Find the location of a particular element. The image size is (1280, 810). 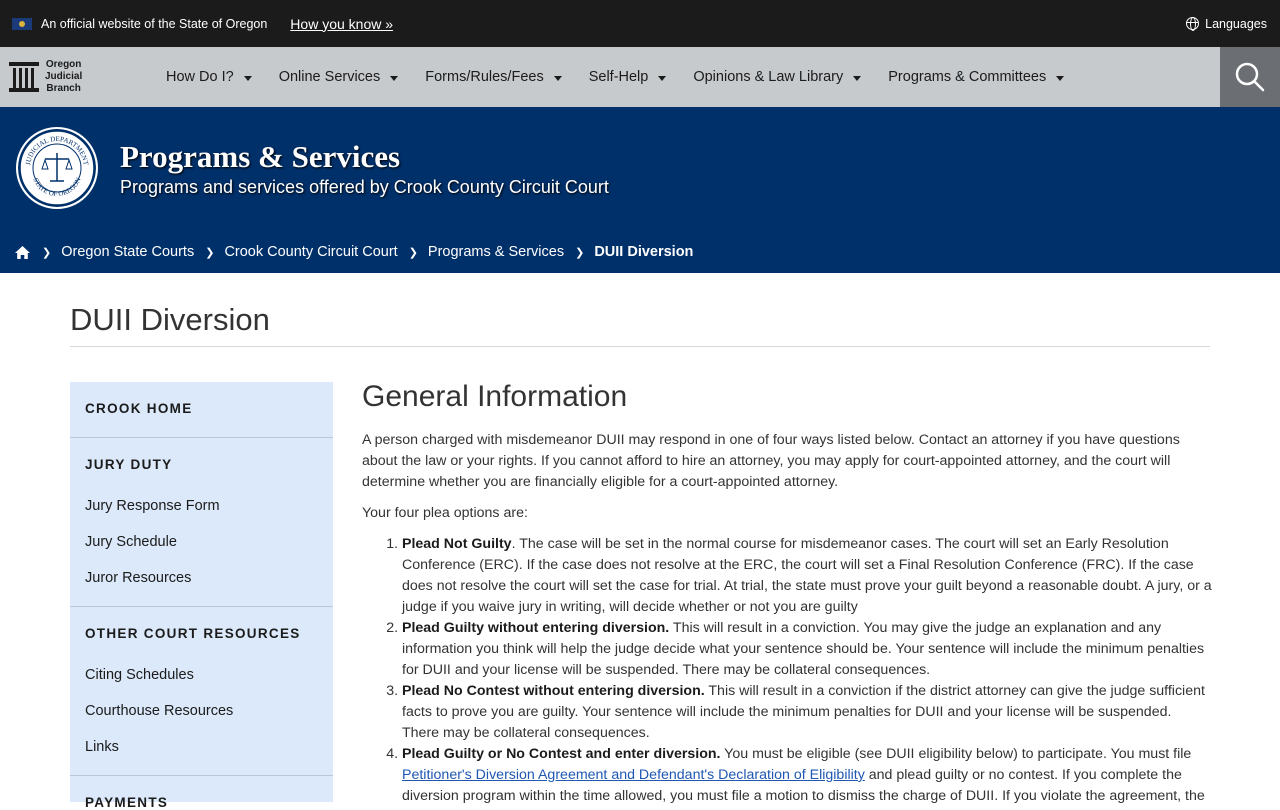

sidebar-juror-resources: Juror Resources is located at coordinates (138, 578).